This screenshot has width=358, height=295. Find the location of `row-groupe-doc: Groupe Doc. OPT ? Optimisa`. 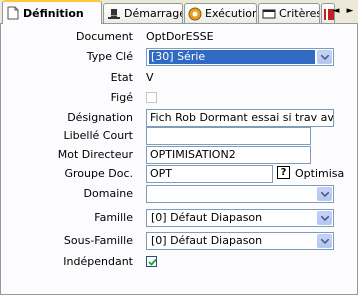

row-groupe-doc: Groupe Doc. OPT ? Optimisa is located at coordinates (179, 174).